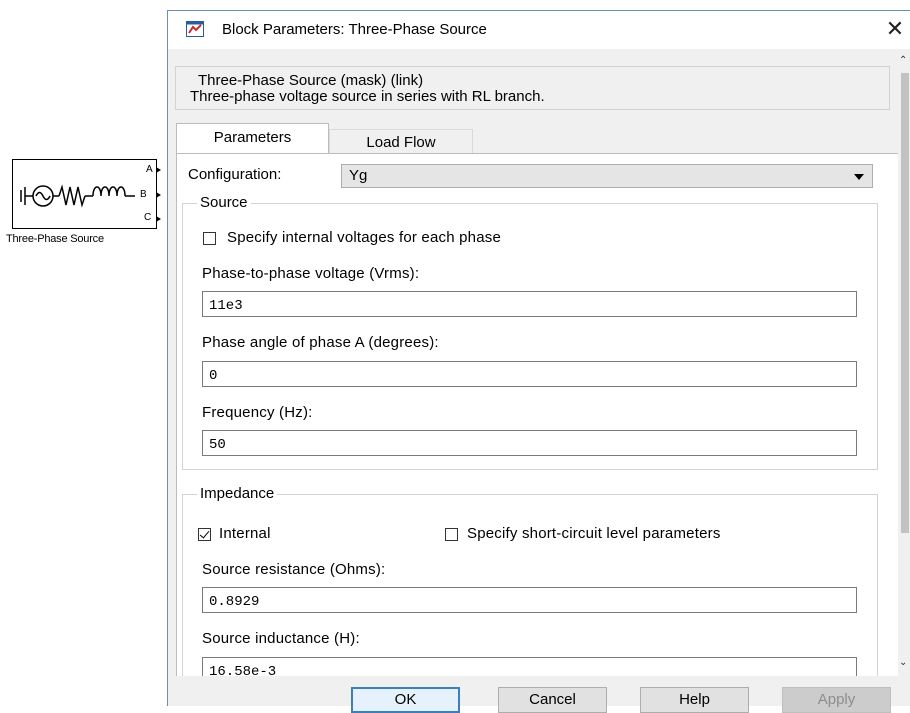  Describe the element at coordinates (158, 219) in the screenshot. I see `port-c-arrow` at that location.